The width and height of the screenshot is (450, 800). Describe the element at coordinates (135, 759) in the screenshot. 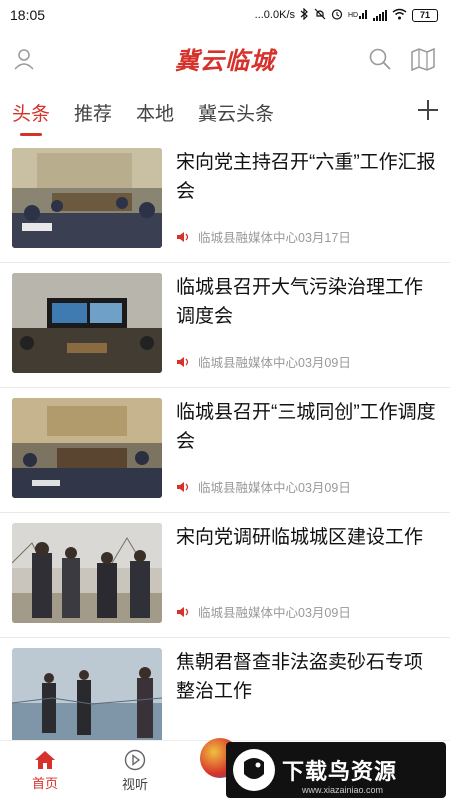

I see `play-icon` at that location.